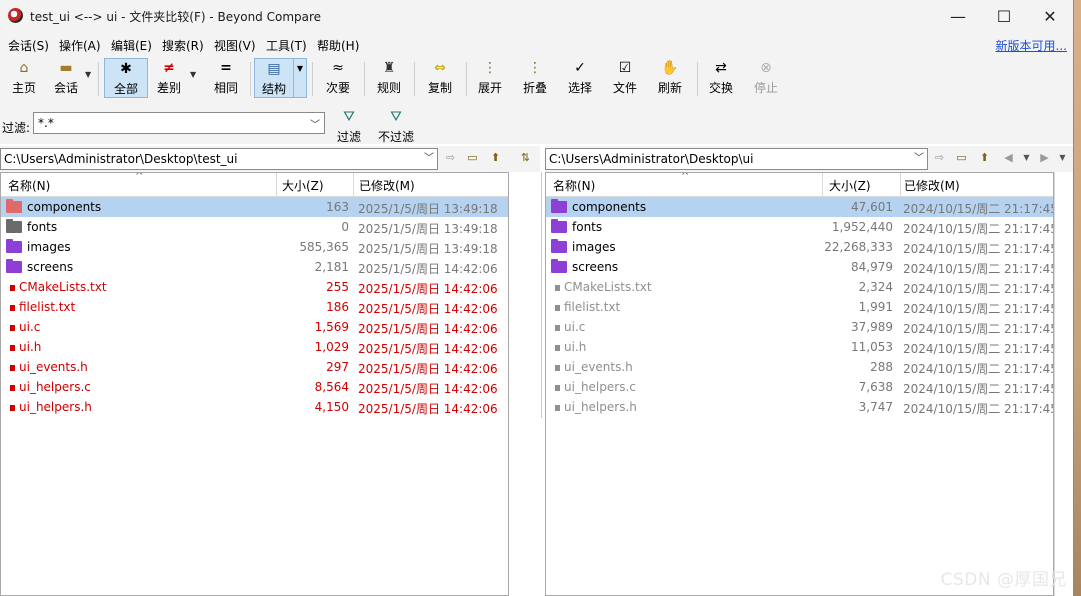 The width and height of the screenshot is (1081, 596). What do you see at coordinates (24, 78) in the screenshot?
I see `home-button: ⌂ 主页` at bounding box center [24, 78].